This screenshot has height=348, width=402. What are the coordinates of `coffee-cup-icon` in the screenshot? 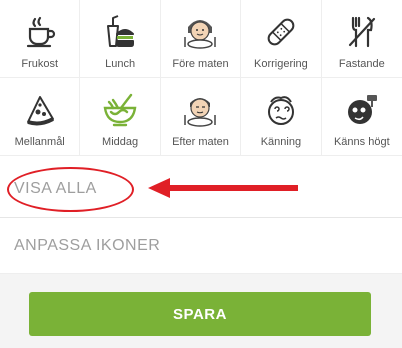 It's located at (40, 32).